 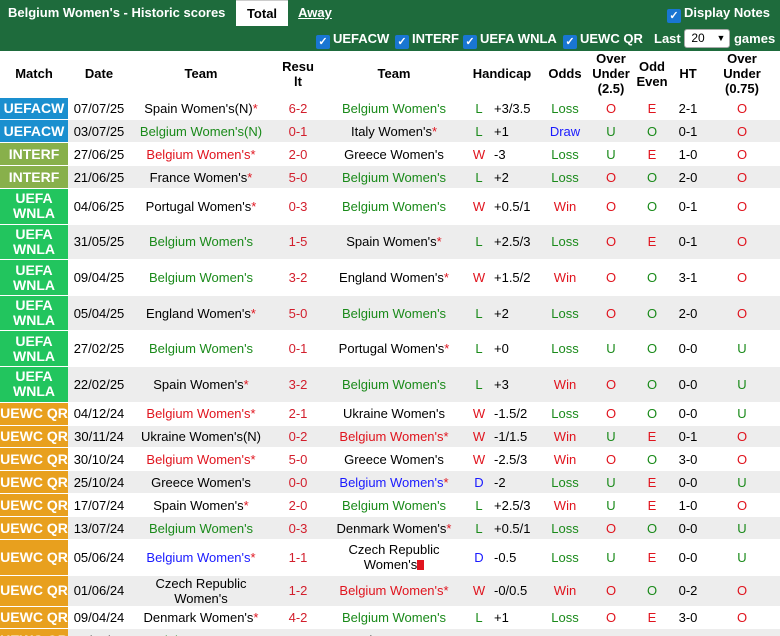 I want to click on away-team-cell: Spain Women's*, so click(x=394, y=241).